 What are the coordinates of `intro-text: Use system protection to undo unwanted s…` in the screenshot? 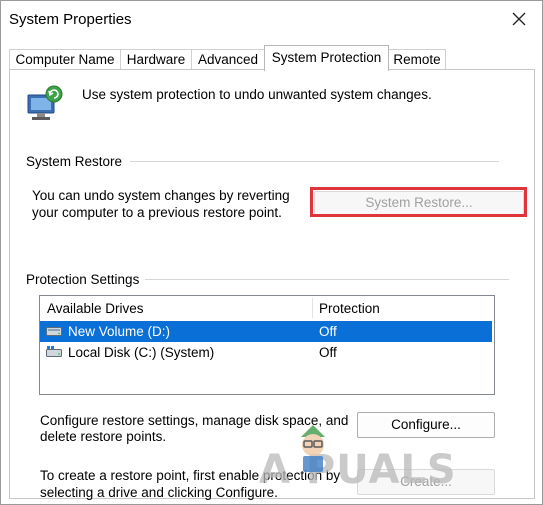 It's located at (257, 94).